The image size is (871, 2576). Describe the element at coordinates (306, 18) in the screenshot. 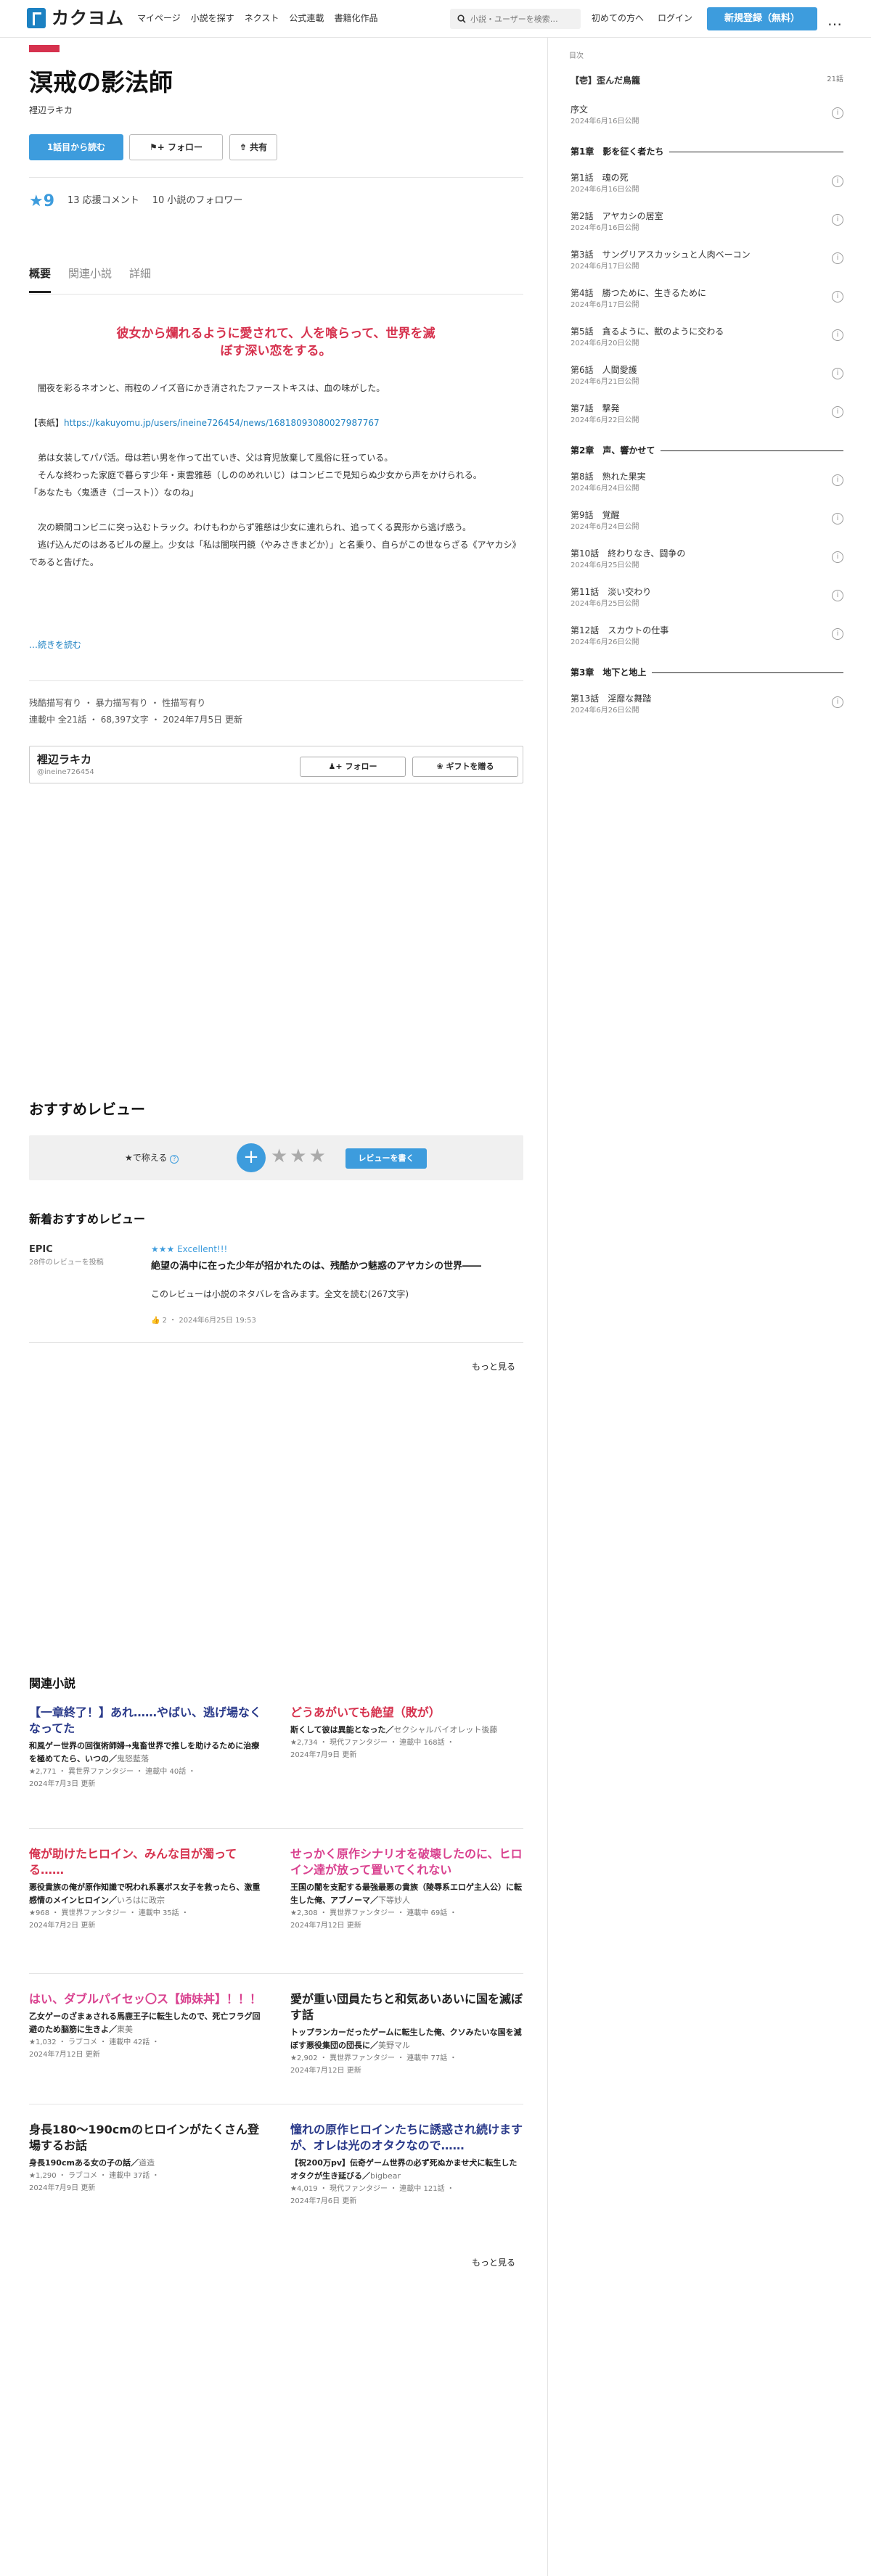

I see `nav-official: 公式連載` at that location.